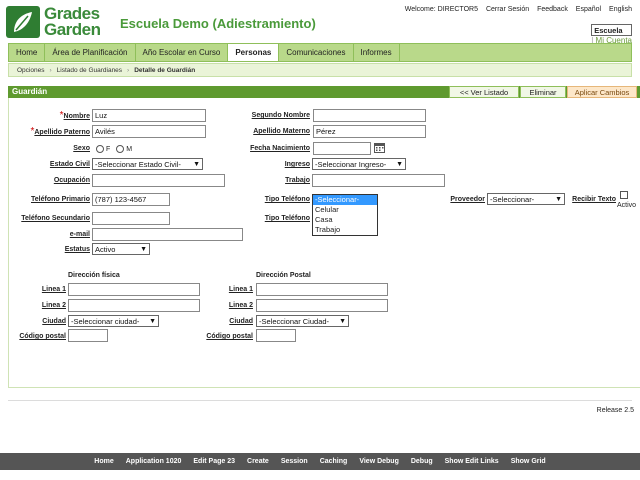  I want to click on tab-personas: Personas, so click(254, 52).